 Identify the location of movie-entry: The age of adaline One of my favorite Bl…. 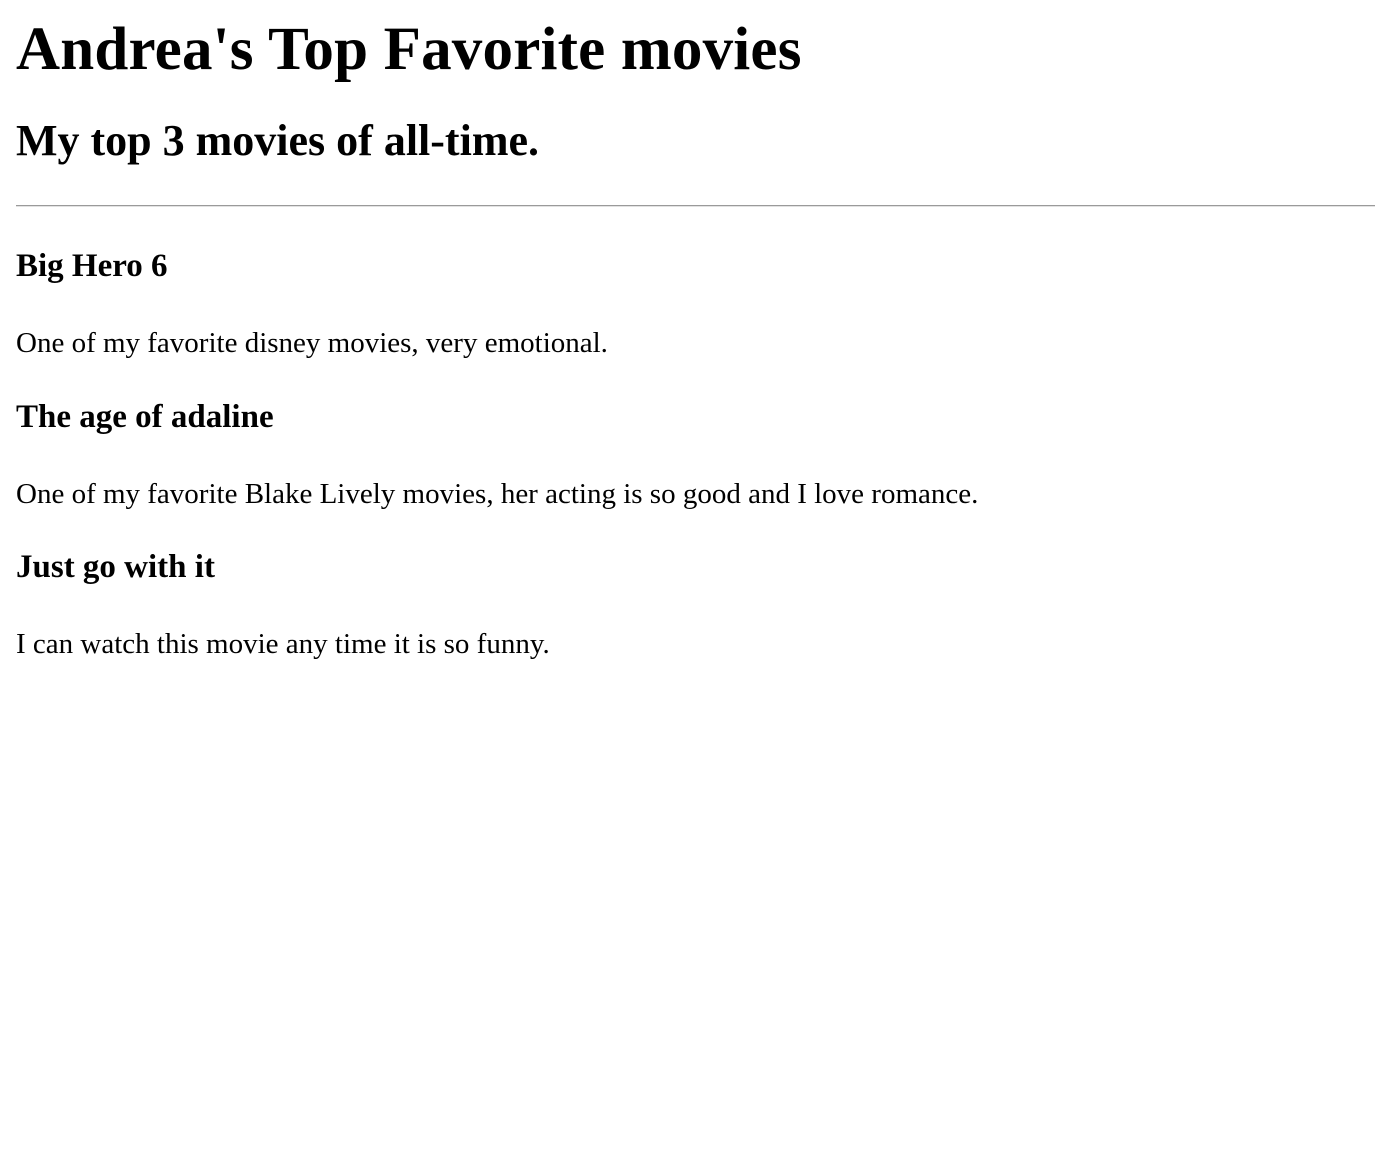
(695, 455).